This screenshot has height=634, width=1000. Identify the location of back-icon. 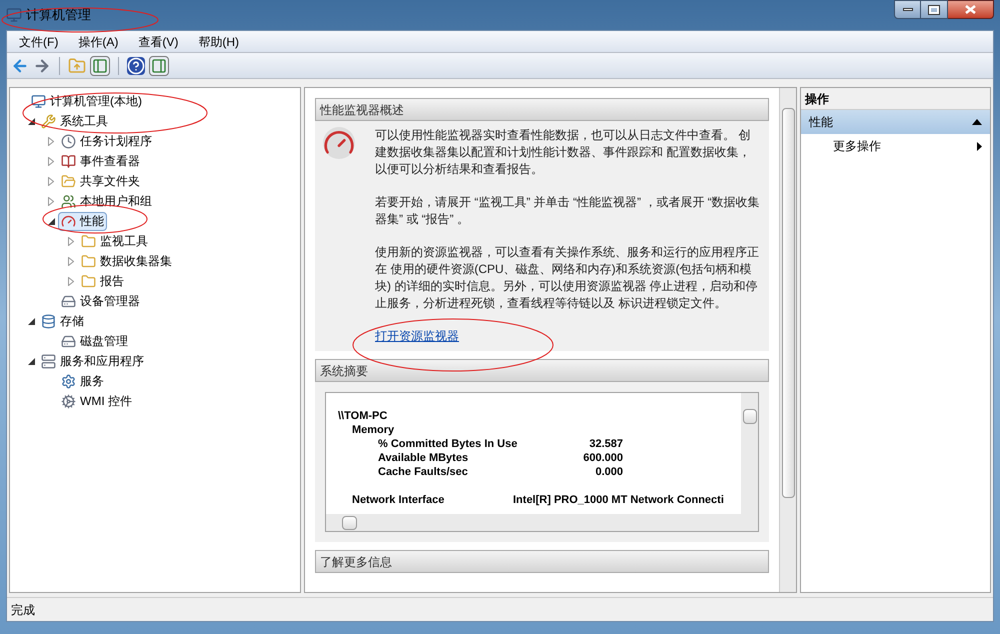
(20, 65).